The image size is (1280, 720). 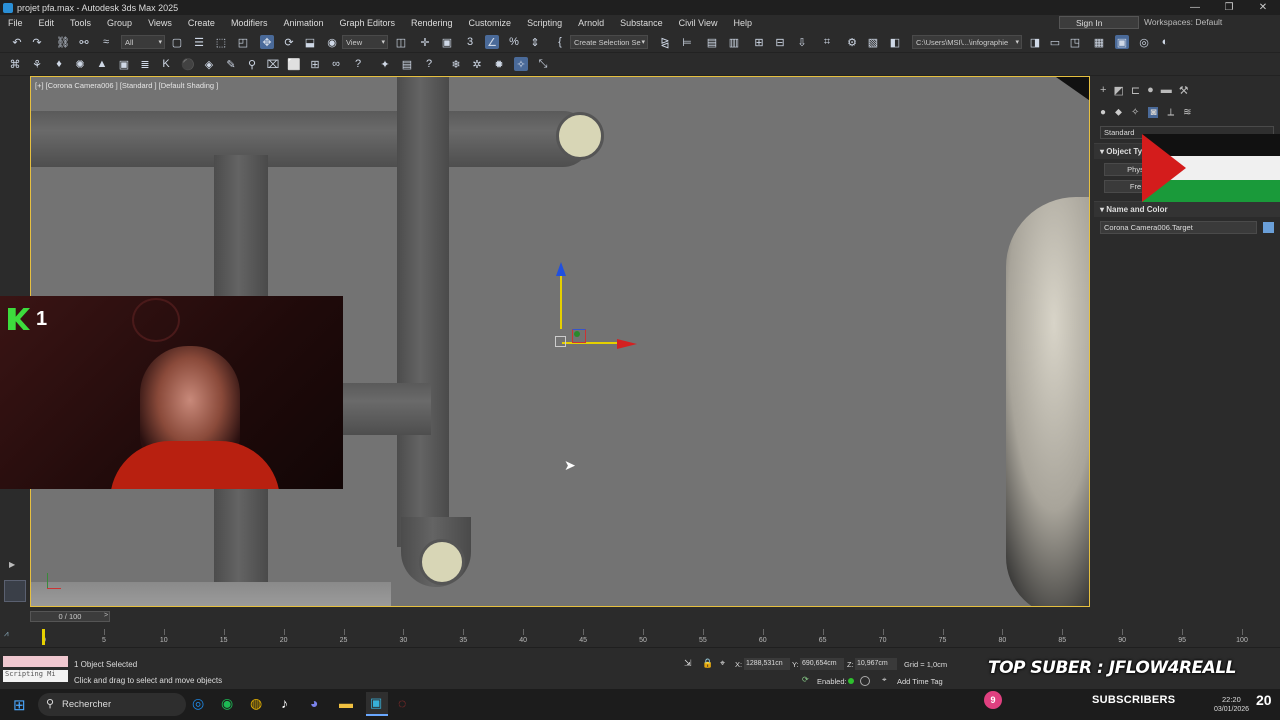 I want to click on snaps-toggle-icon: 3, so click(x=470, y=42).